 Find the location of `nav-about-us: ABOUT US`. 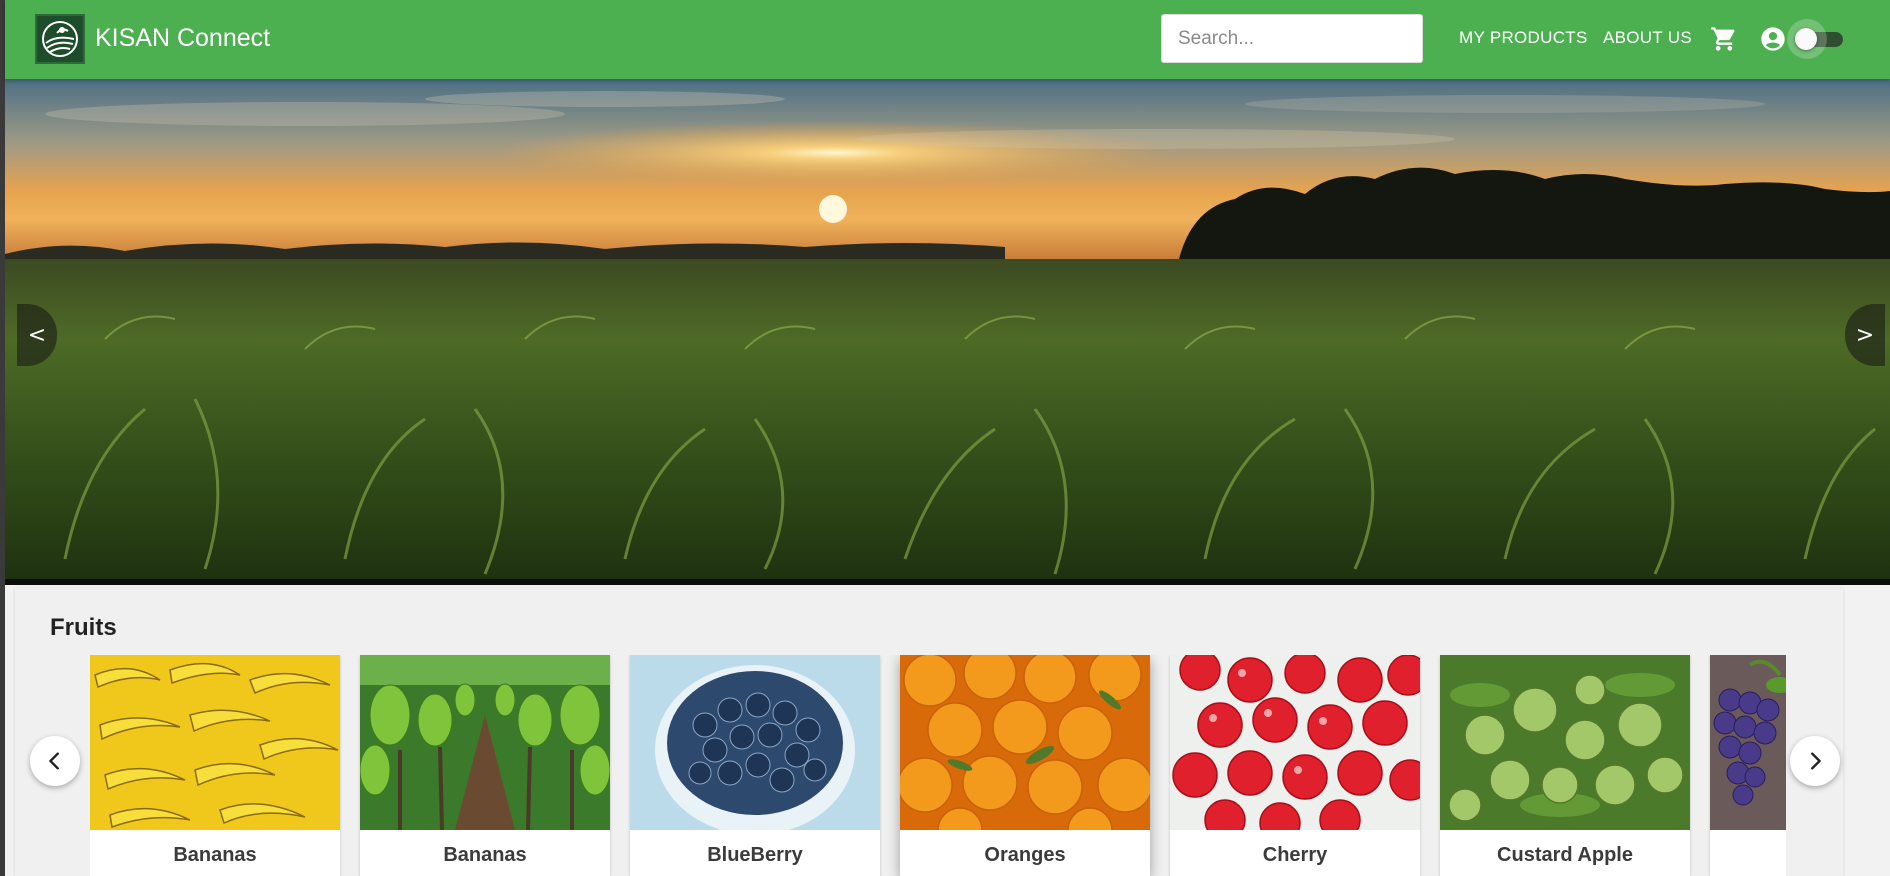

nav-about-us: ABOUT US is located at coordinates (1647, 38).